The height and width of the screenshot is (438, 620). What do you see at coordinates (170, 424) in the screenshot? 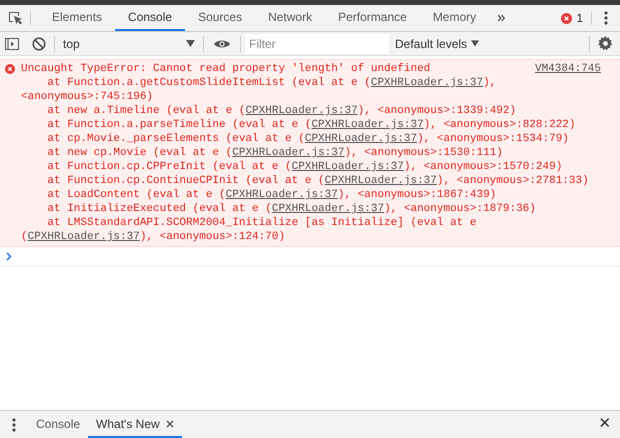
I see `close-icon` at bounding box center [170, 424].